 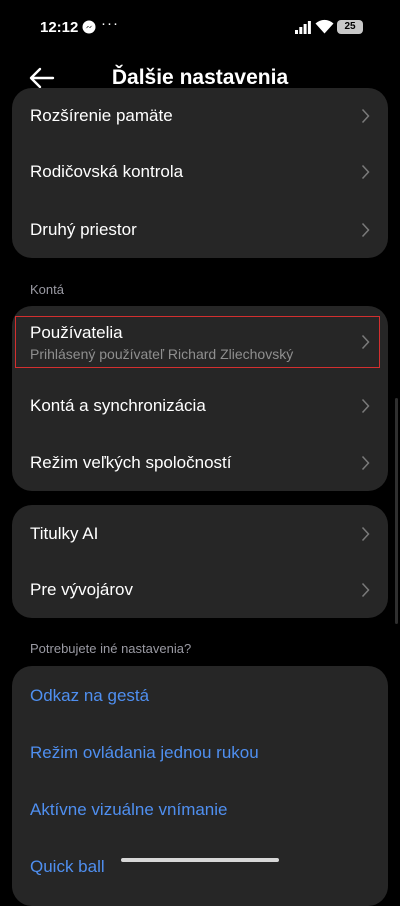 What do you see at coordinates (67, 866) in the screenshot?
I see `item-label: Quick ball` at bounding box center [67, 866].